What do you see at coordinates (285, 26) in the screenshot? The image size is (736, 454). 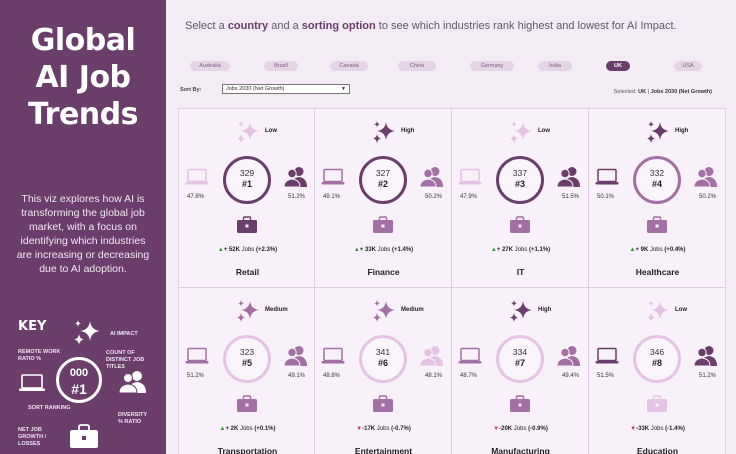 I see `instr-text-2: and a` at bounding box center [285, 26].